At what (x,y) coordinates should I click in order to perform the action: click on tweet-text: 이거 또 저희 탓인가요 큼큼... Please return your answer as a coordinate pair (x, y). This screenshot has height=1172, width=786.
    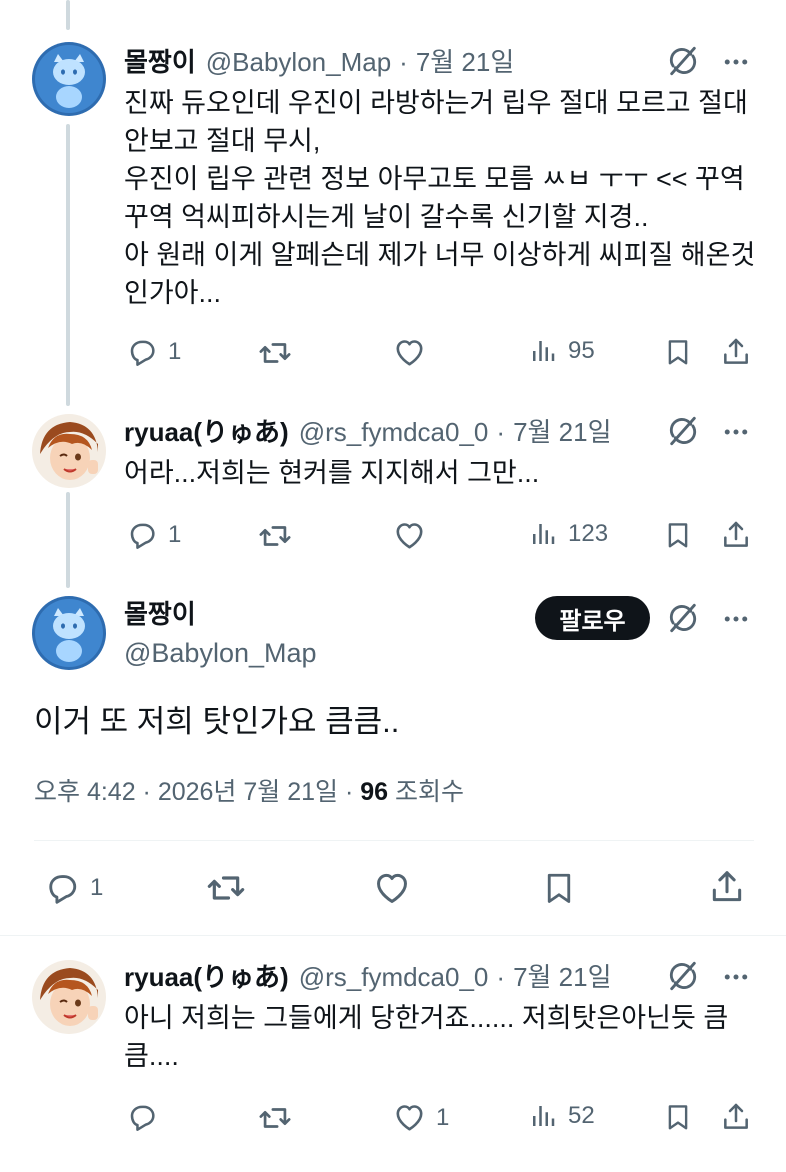
    Looking at the image, I should click on (217, 721).